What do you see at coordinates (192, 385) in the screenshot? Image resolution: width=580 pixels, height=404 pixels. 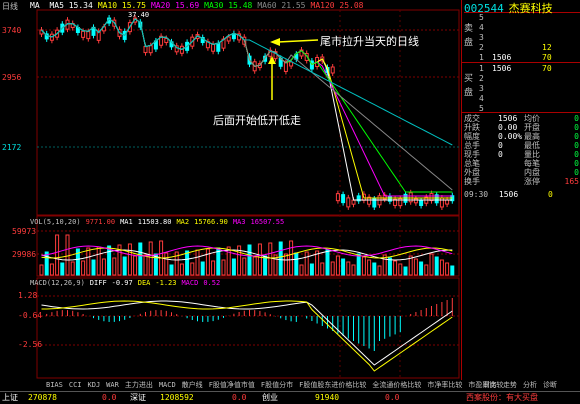 I see `indicator-tab: 散户线` at bounding box center [192, 385].